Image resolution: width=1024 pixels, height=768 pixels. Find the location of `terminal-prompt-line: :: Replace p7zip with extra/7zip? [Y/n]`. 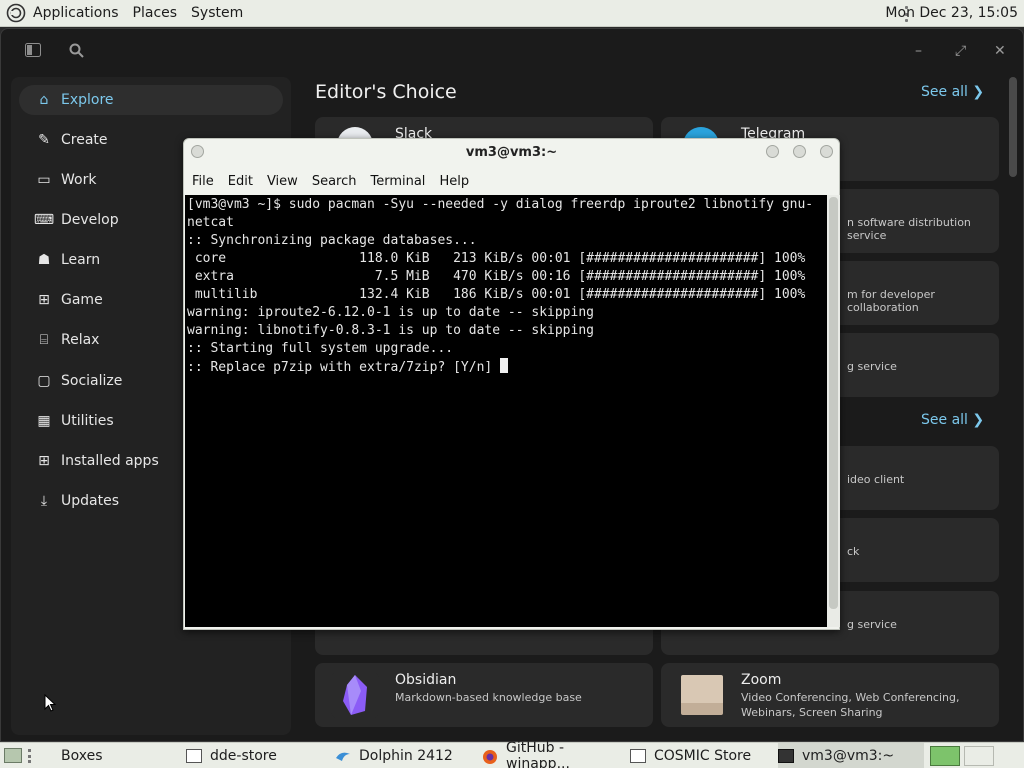

terminal-prompt-line: :: Replace p7zip with extra/7zip? [Y/n] is located at coordinates (344, 367).